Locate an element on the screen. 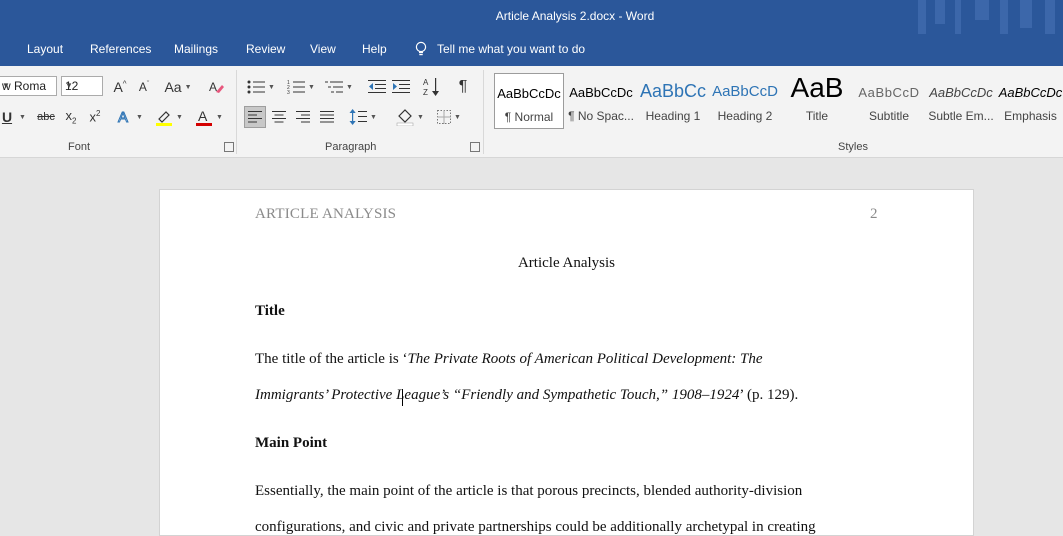  sort-icon: A Z is located at coordinates (431, 87).